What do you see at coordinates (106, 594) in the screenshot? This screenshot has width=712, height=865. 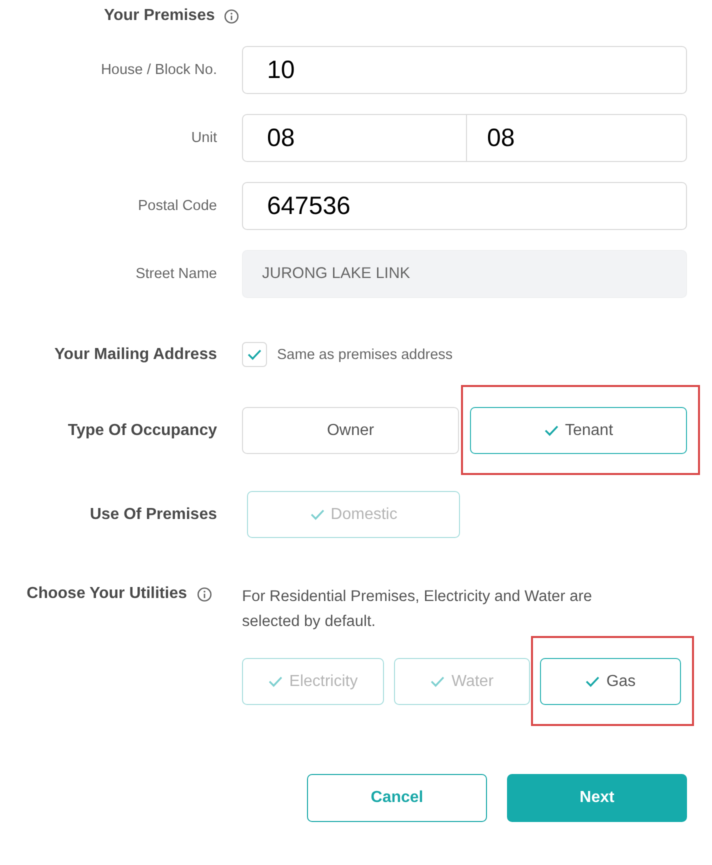 I see `section-label: Choose Your Utilities` at bounding box center [106, 594].